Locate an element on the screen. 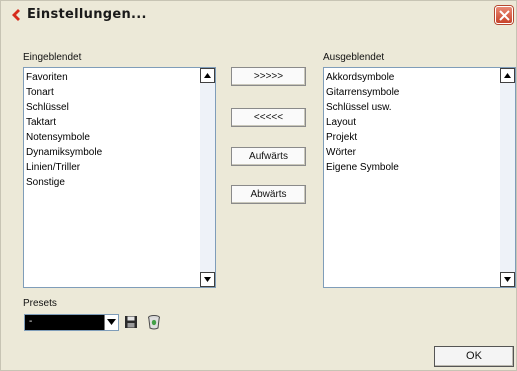  move-up-button: Aufwärts is located at coordinates (268, 156).